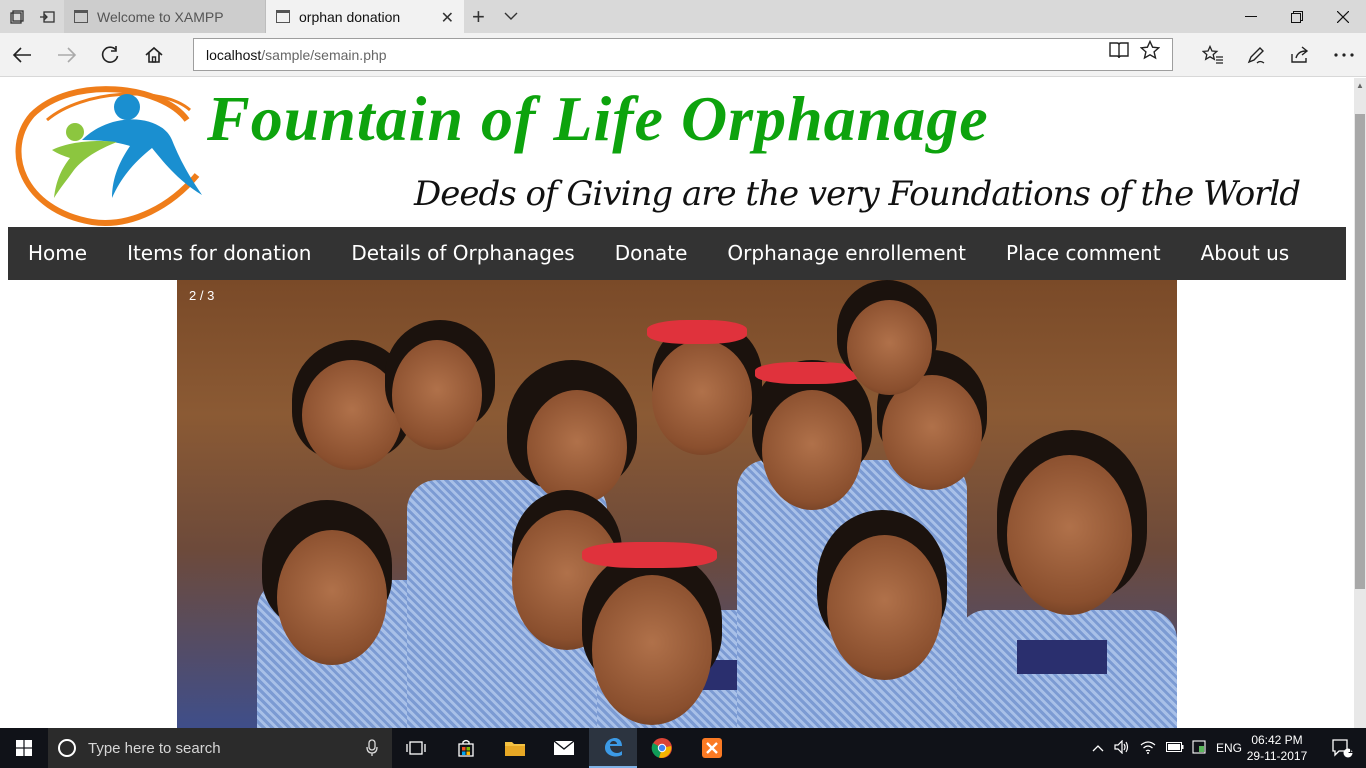 This screenshot has width=1366, height=768. Describe the element at coordinates (1277, 740) in the screenshot. I see `clock-time: 06:42 PM` at that location.